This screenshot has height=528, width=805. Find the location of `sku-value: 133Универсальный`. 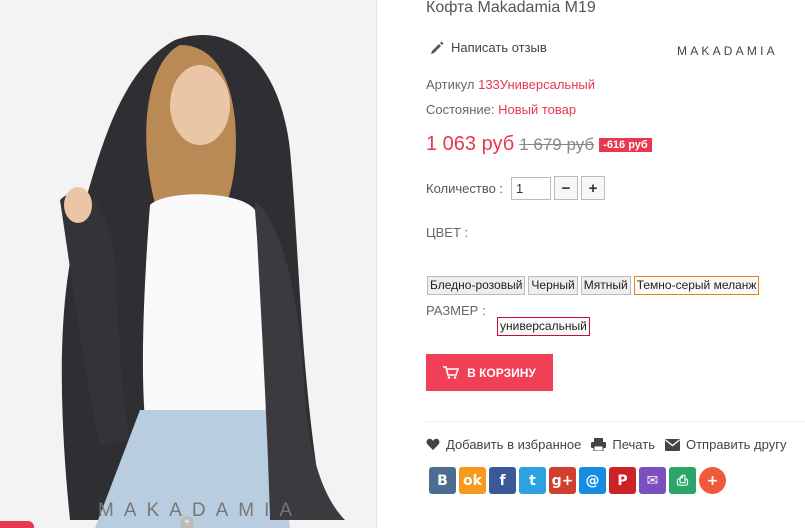

sku-value: 133Универсальный is located at coordinates (536, 84).